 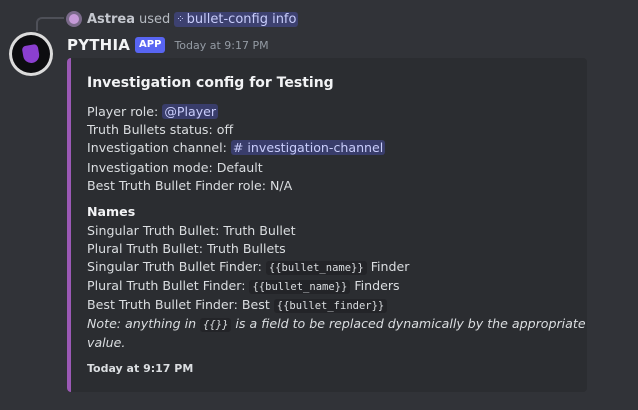 What do you see at coordinates (142, 323) in the screenshot?
I see `note-prefix: Note: anything in` at bounding box center [142, 323].